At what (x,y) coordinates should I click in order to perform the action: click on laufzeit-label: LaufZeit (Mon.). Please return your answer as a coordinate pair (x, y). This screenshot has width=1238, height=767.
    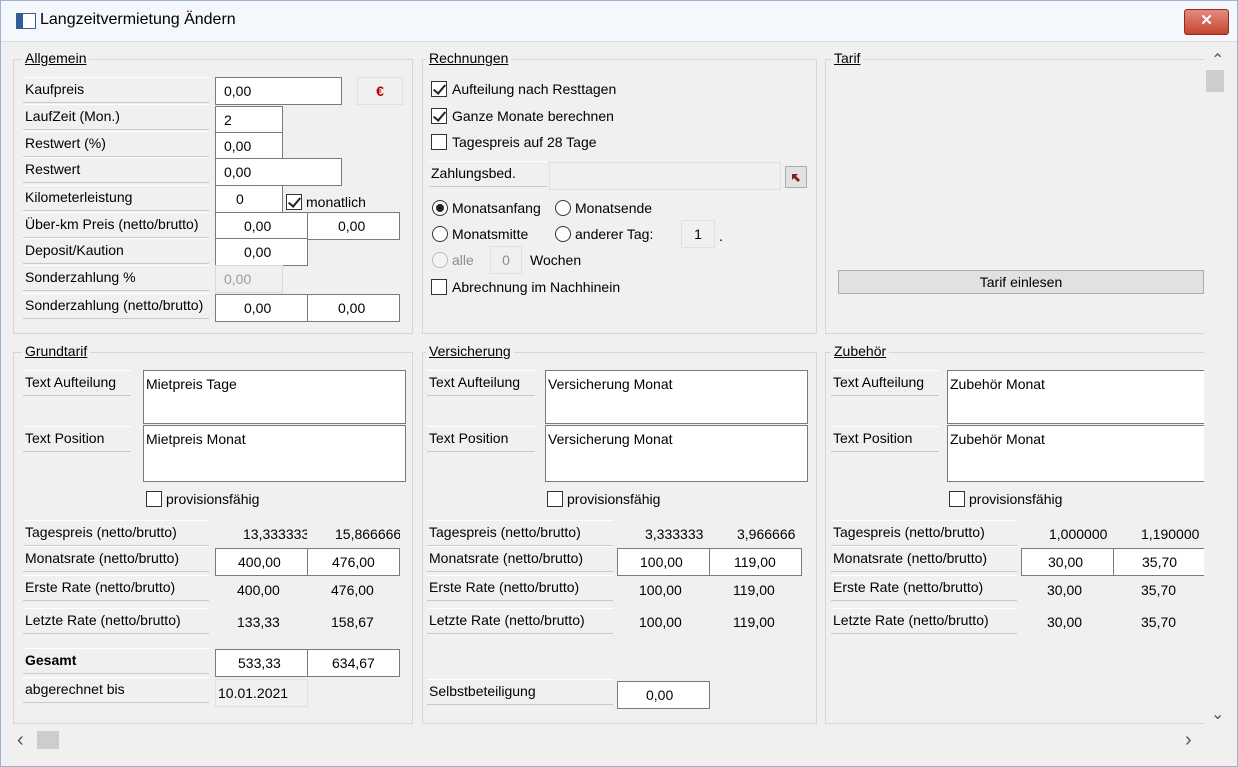
    Looking at the image, I should click on (116, 117).